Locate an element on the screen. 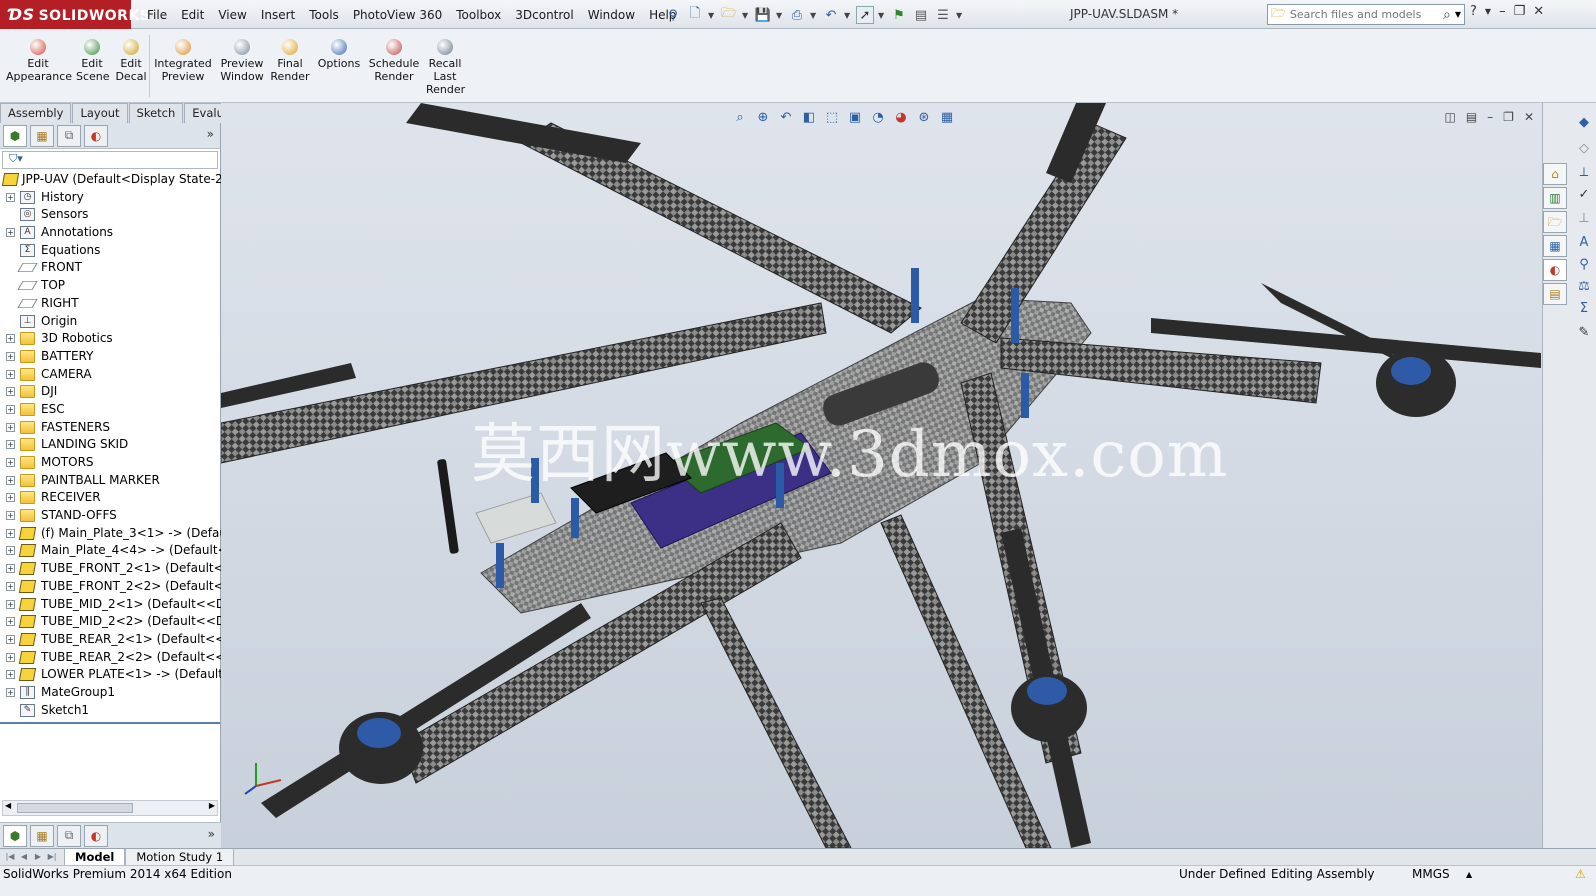 The height and width of the screenshot is (896, 1596). section-view-icon: ◧ is located at coordinates (809, 118).